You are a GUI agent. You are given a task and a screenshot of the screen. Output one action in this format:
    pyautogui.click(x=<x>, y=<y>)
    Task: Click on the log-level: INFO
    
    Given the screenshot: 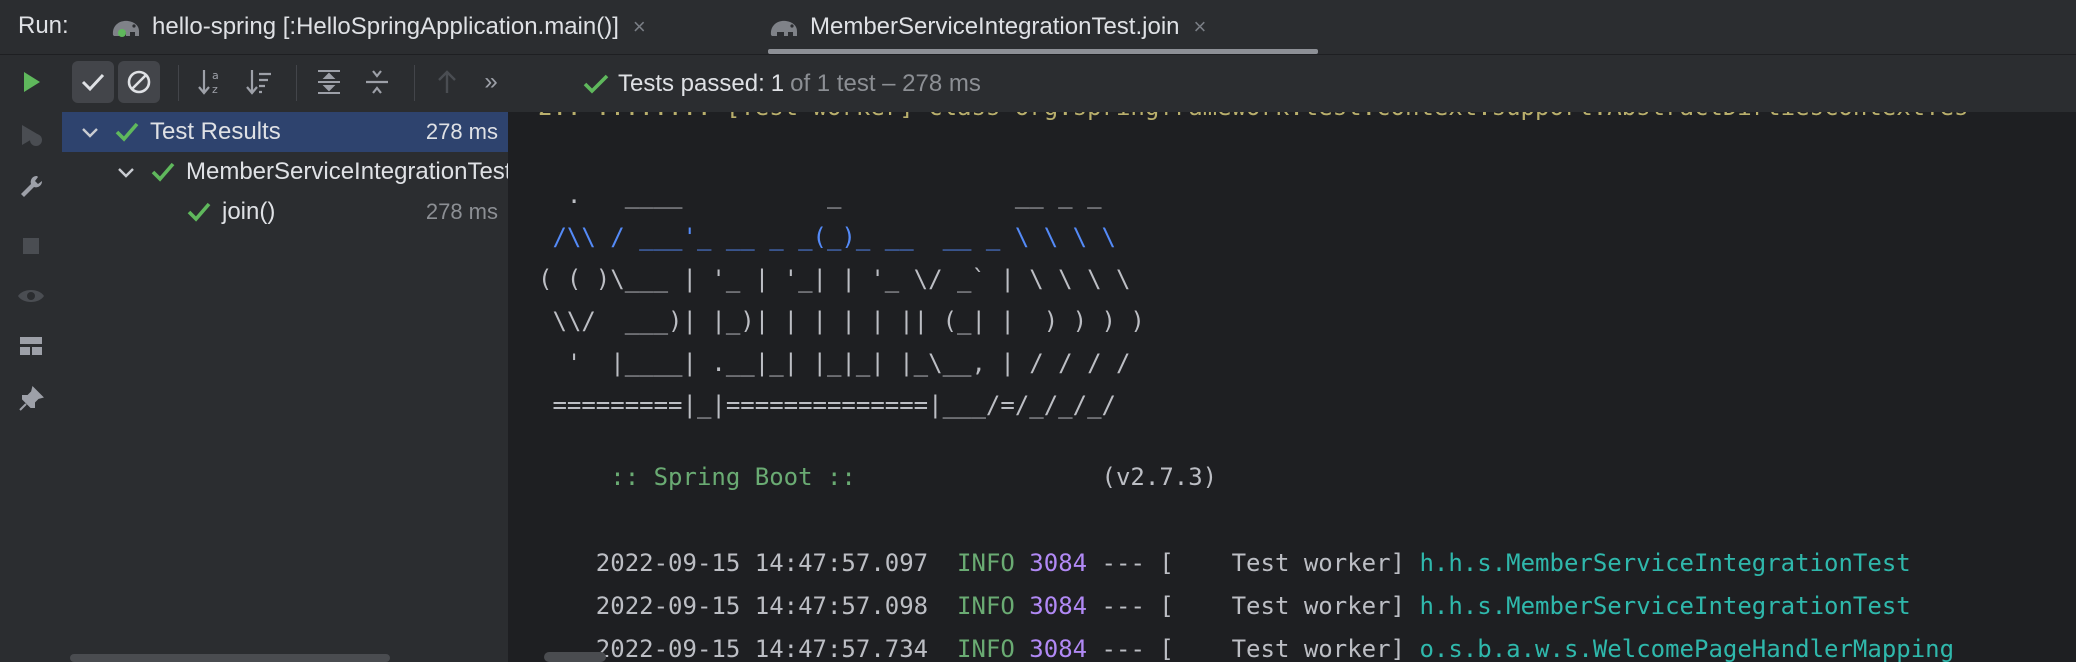 What is the action you would take?
    pyautogui.click(x=986, y=648)
    